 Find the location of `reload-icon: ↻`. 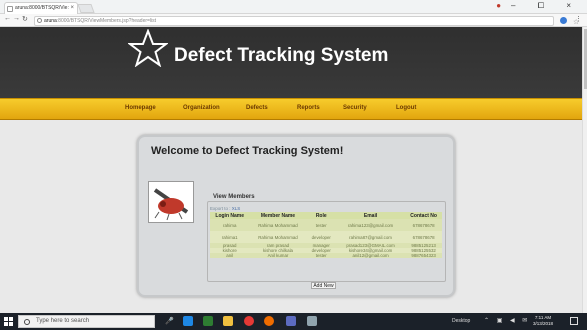

reload-icon: ↻ is located at coordinates (25, 19).